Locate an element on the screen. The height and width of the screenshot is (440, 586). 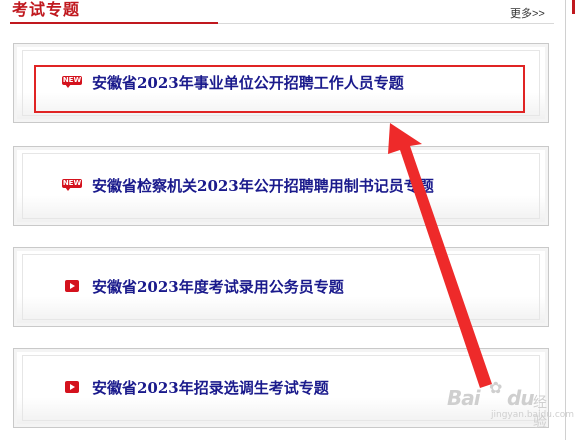
topic-link-row: 安徽省2023年招录选调生考试专题 is located at coordinates (195, 387).